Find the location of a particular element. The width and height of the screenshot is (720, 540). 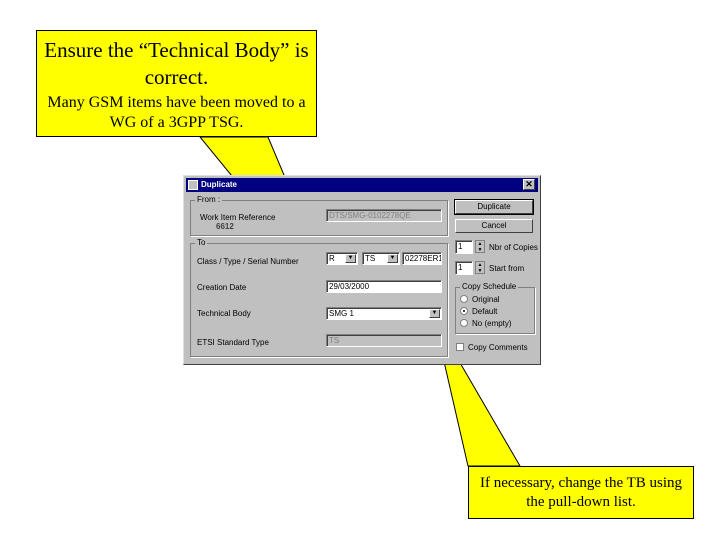

radio-default-label: Default is located at coordinates (485, 311).